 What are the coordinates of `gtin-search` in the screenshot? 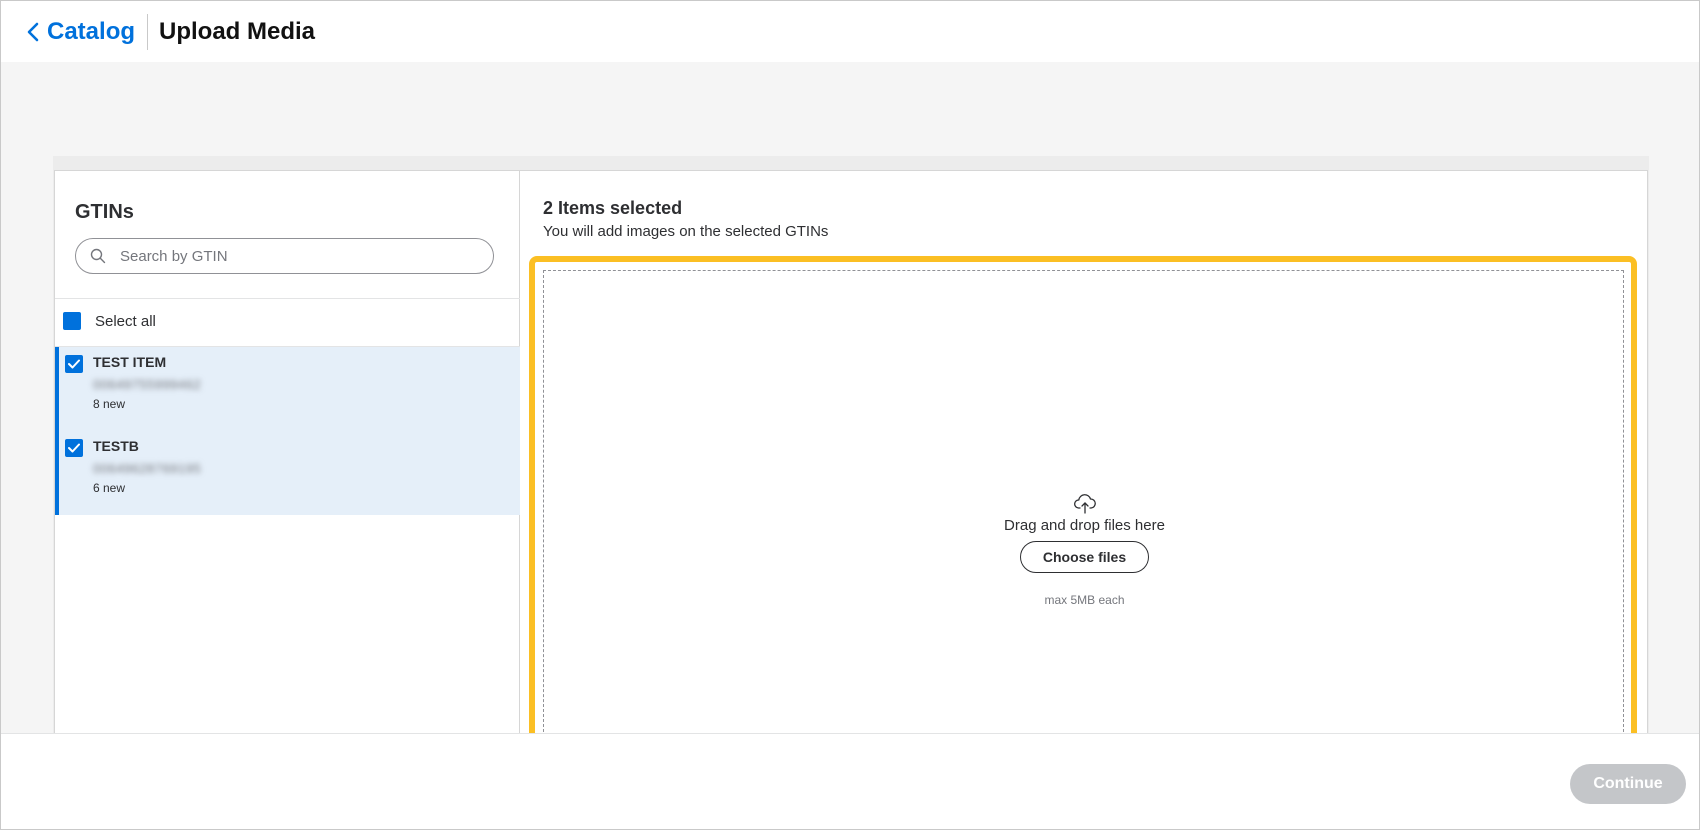 It's located at (284, 256).